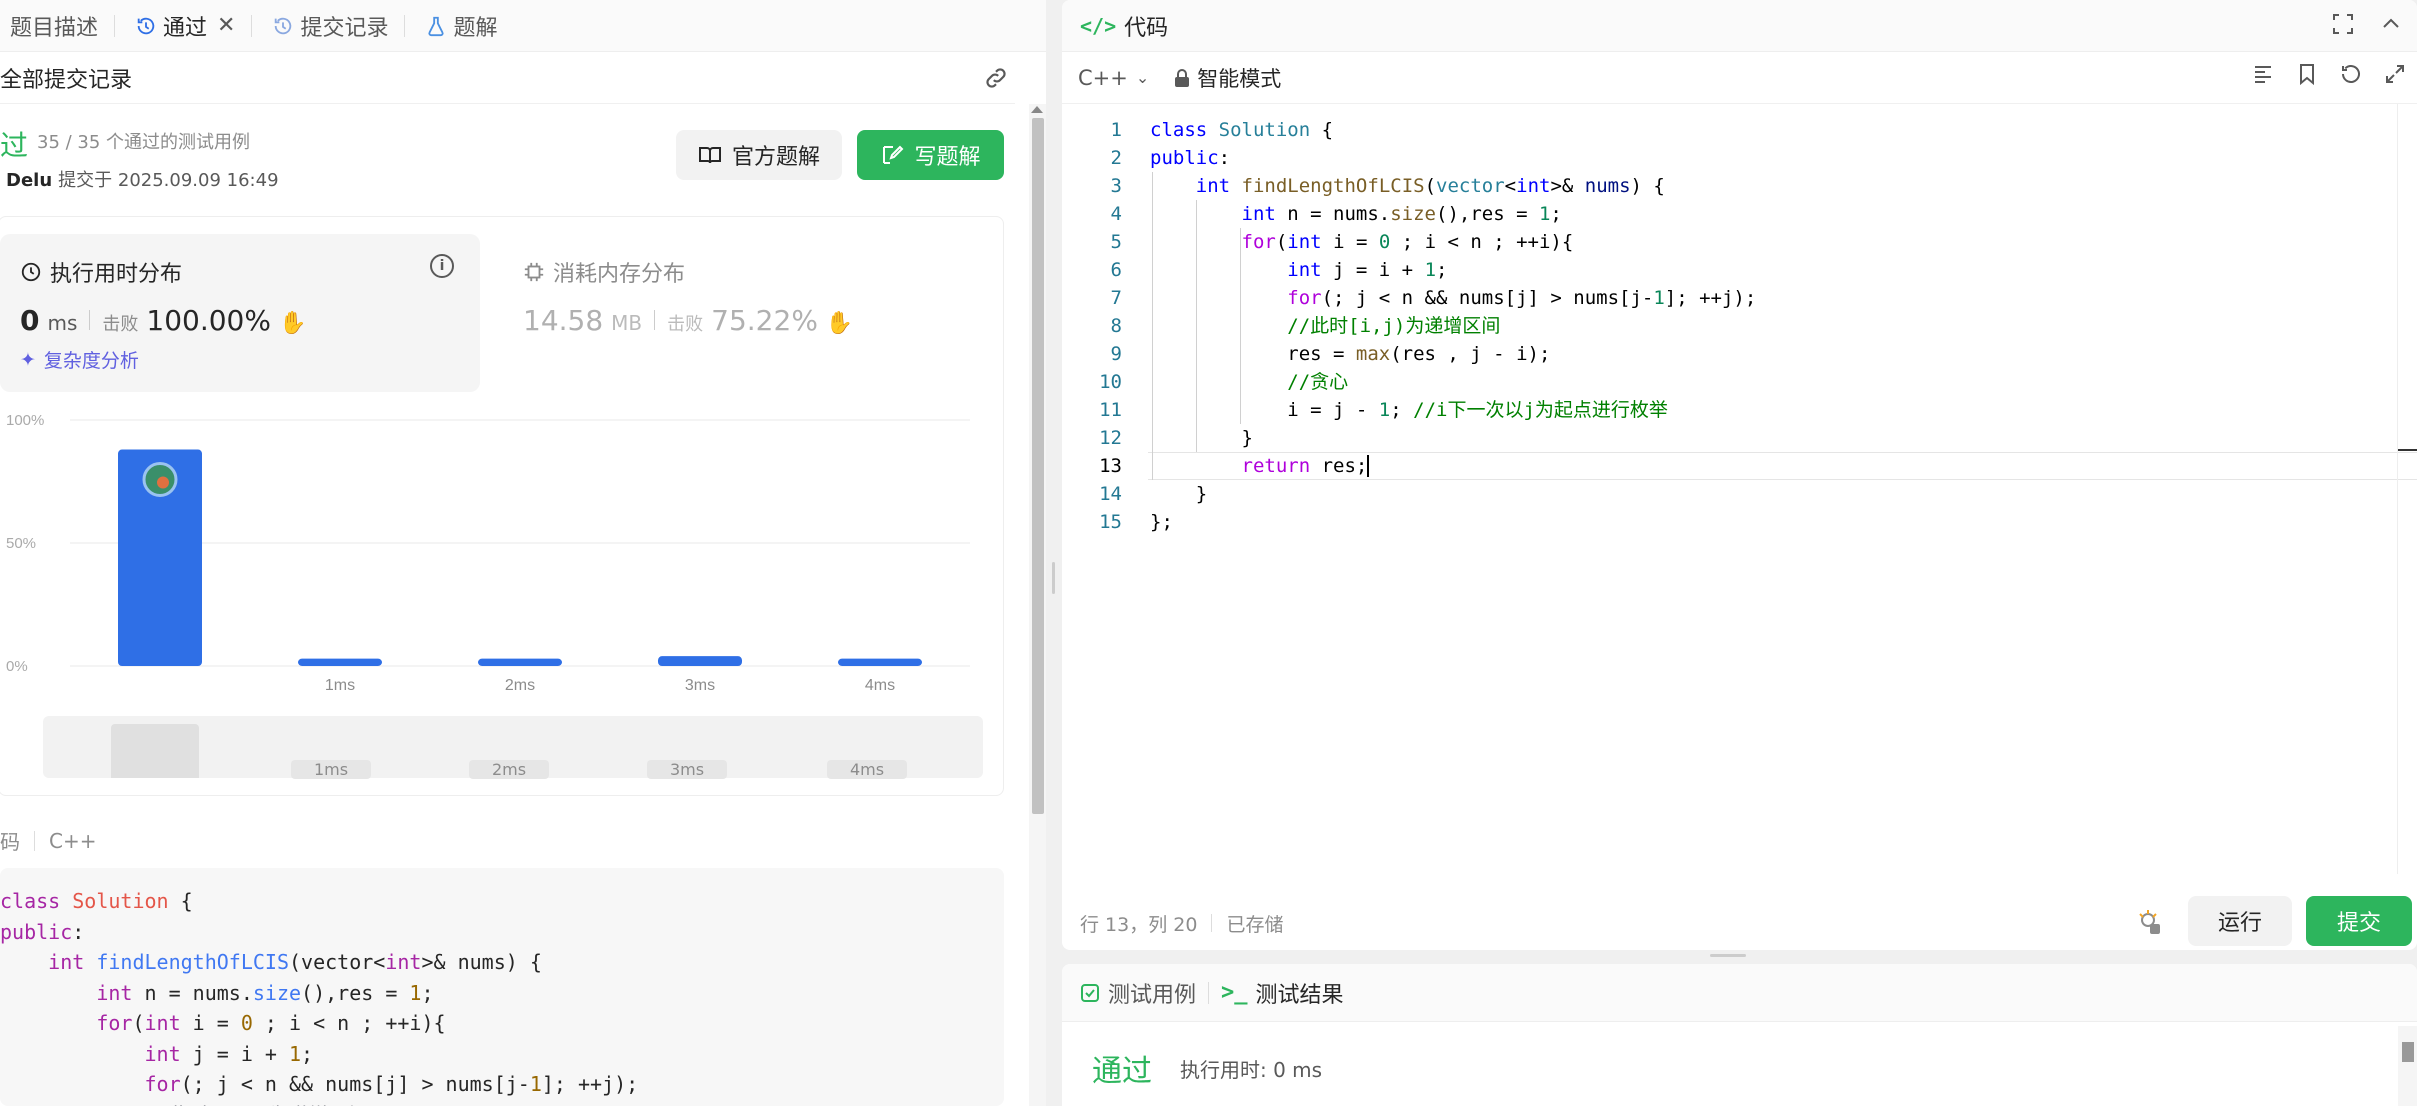  I want to click on bottom-panel: 测试用例 >_ 测试结果 通过 执行用时: 0 ms, so click(1739, 1035).